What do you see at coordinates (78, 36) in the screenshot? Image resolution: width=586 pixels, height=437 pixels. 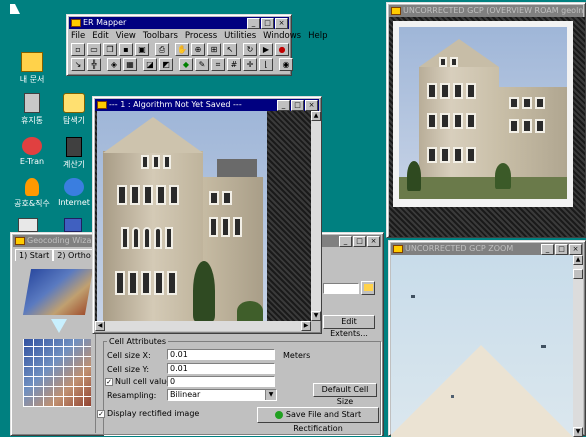 I see `menu-file: File` at bounding box center [78, 36].